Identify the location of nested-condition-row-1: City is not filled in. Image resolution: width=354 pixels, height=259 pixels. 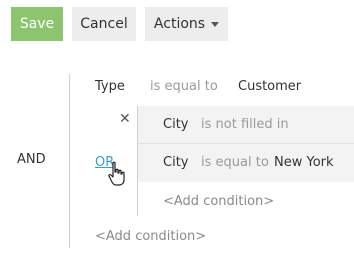
(226, 124).